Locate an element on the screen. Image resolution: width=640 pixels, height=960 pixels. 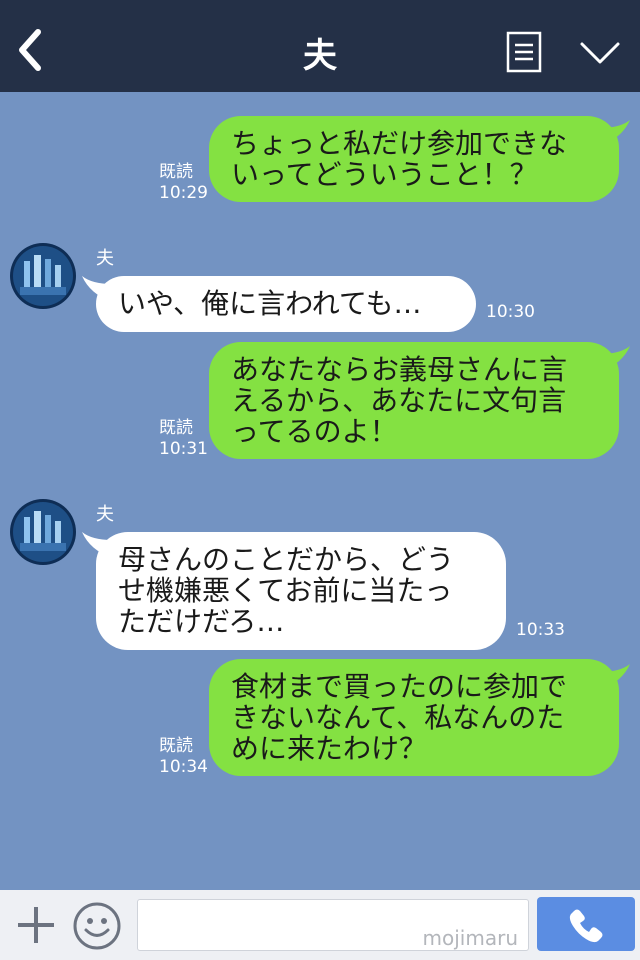
back-button is located at coordinates (32, 50).